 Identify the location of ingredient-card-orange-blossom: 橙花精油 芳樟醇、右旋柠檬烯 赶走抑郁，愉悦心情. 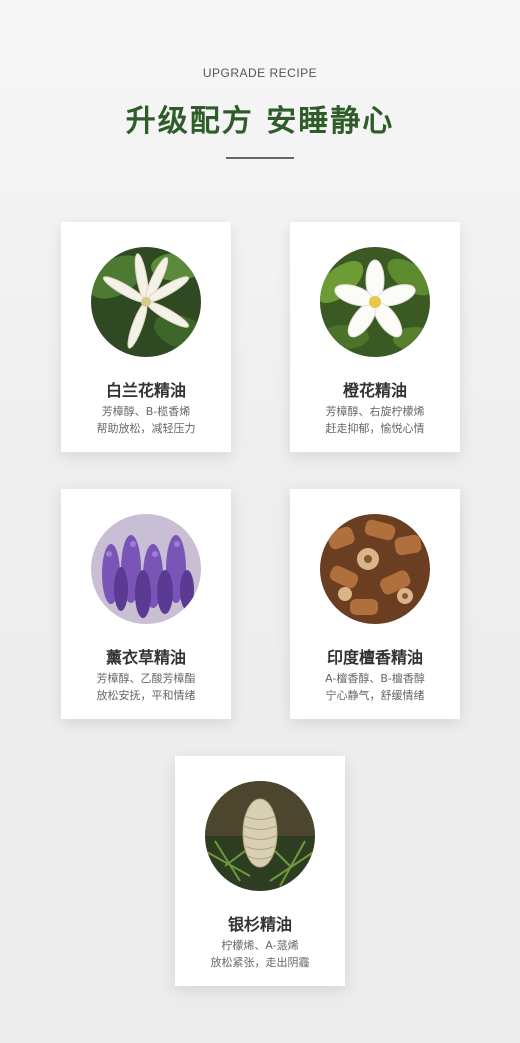
(375, 337).